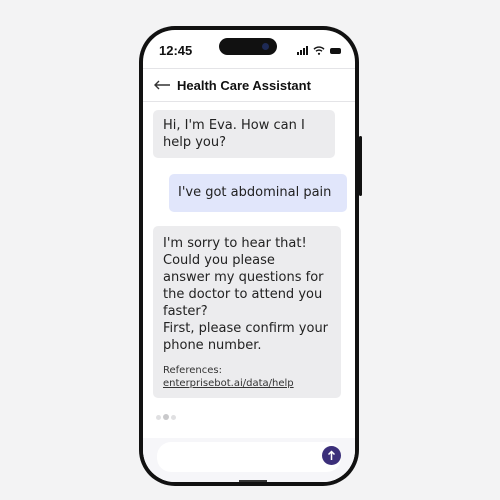 The width and height of the screenshot is (500, 500). Describe the element at coordinates (192, 370) in the screenshot. I see `references-label: References:` at that location.